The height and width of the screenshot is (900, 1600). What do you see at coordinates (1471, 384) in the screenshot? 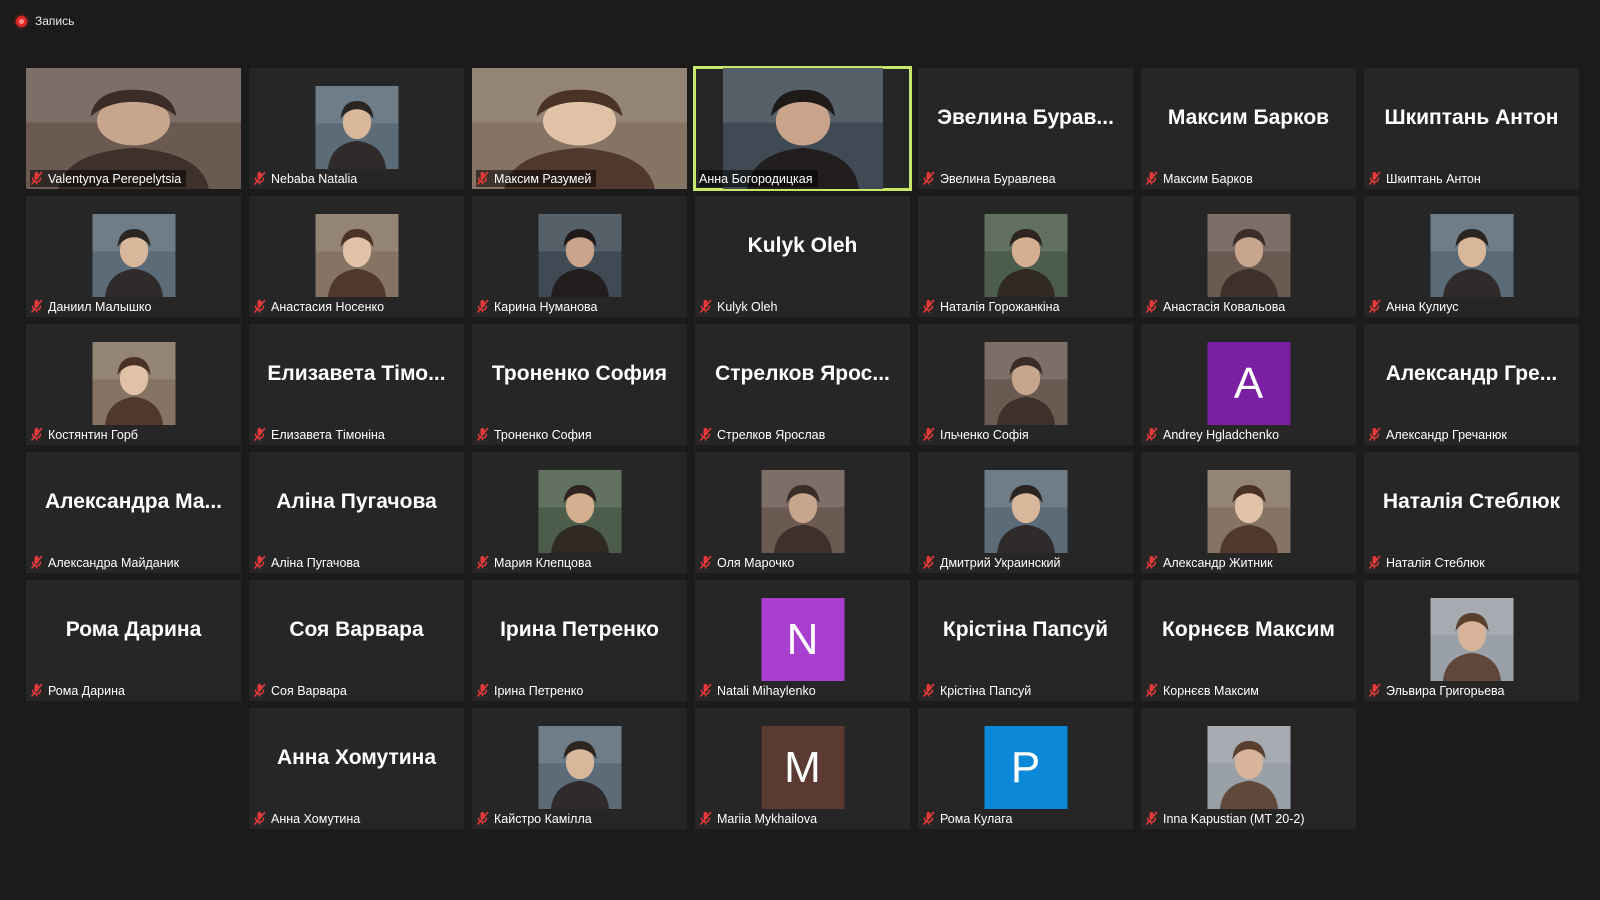
I see `participant-tile: Александр Гре... Александр Гречанюк` at bounding box center [1471, 384].